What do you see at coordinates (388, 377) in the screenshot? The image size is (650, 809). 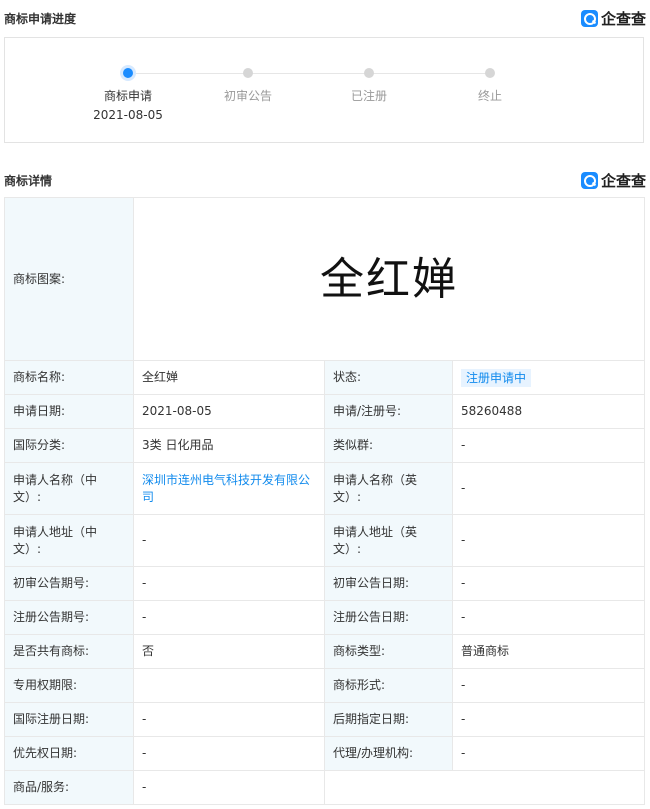 I see `field-label: 状态:` at bounding box center [388, 377].